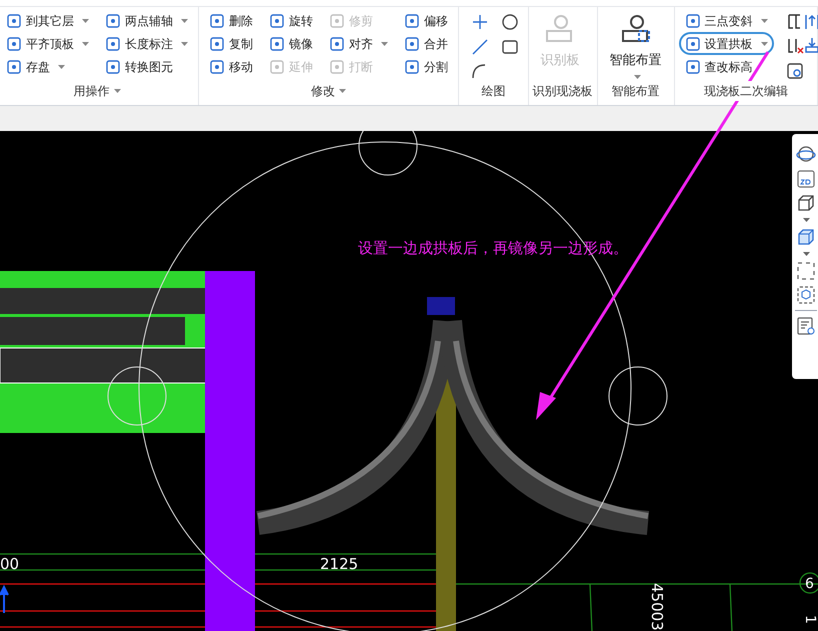  I want to click on ribbon-tool-button: 三点变斜, so click(726, 20).